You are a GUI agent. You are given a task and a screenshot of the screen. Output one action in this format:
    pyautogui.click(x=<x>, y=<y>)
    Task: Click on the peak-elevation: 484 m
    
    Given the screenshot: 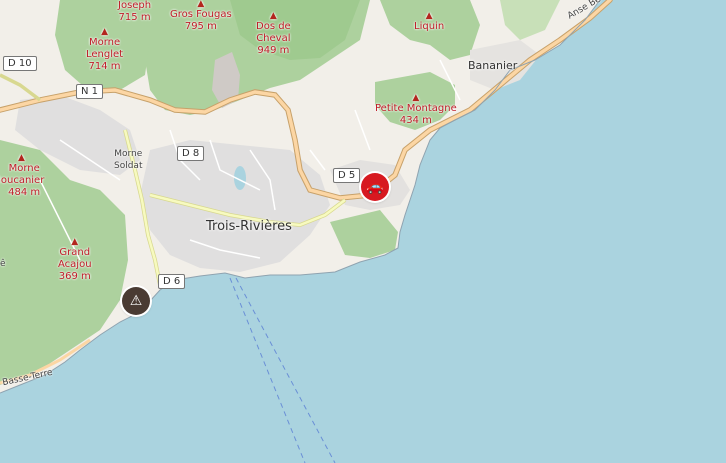 What is the action you would take?
    pyautogui.click(x=24, y=192)
    